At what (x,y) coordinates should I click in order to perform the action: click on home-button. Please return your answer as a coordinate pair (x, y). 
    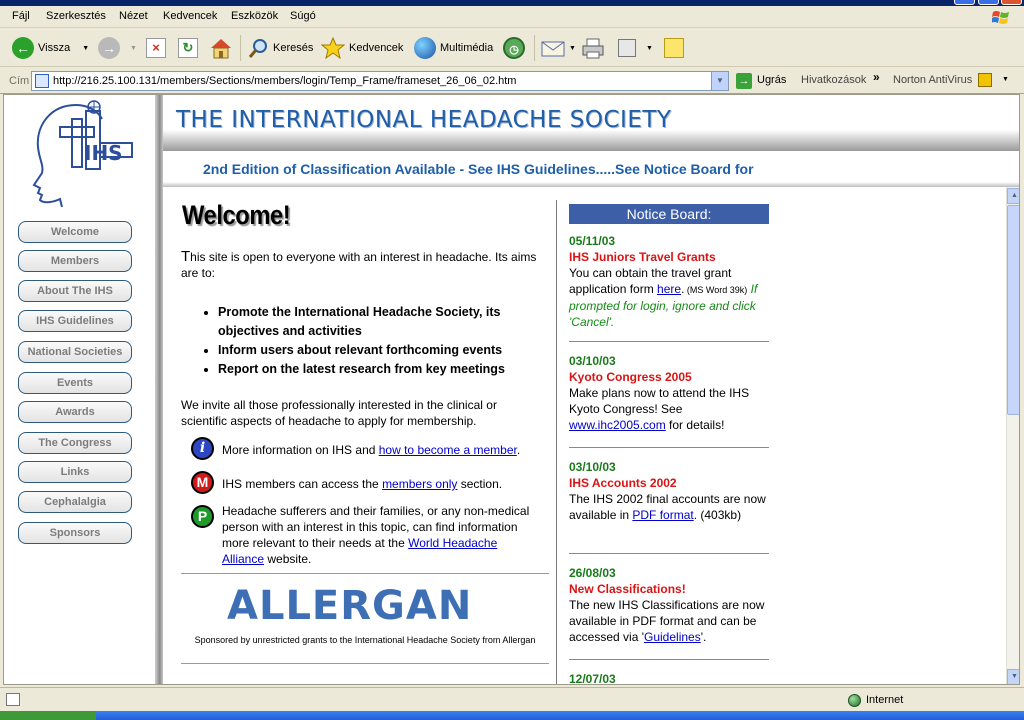
    Looking at the image, I should click on (221, 48).